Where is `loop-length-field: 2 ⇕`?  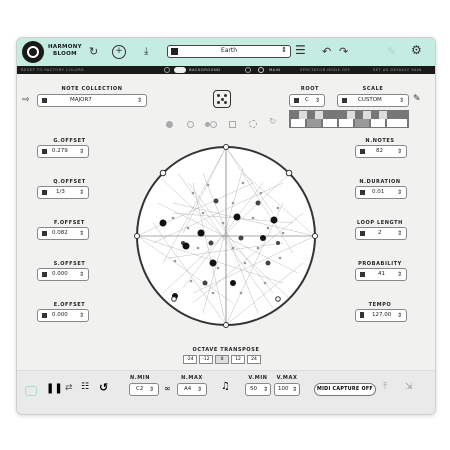 loop-length-field: 2 ⇕ is located at coordinates (381, 233).